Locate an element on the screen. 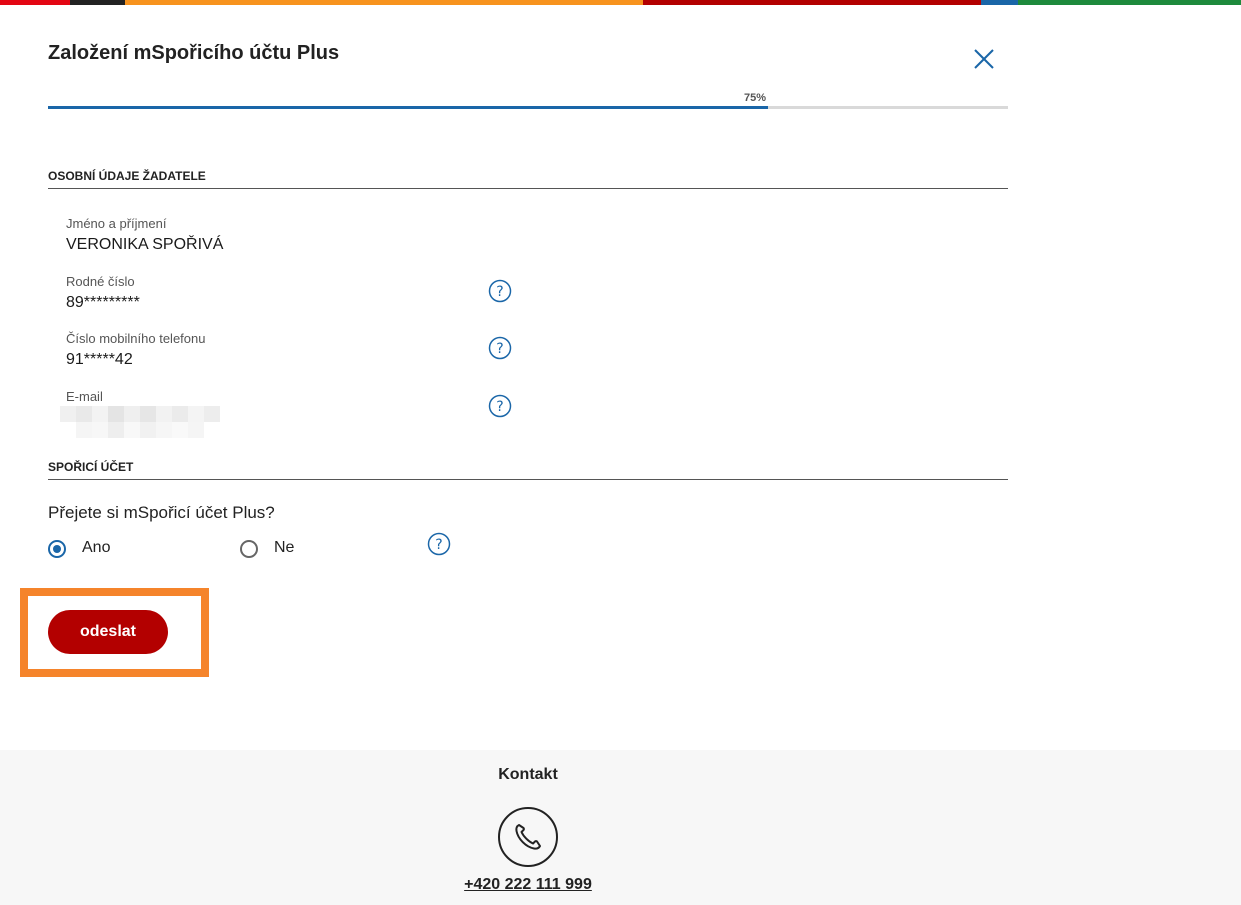  close-icon is located at coordinates (984, 59).